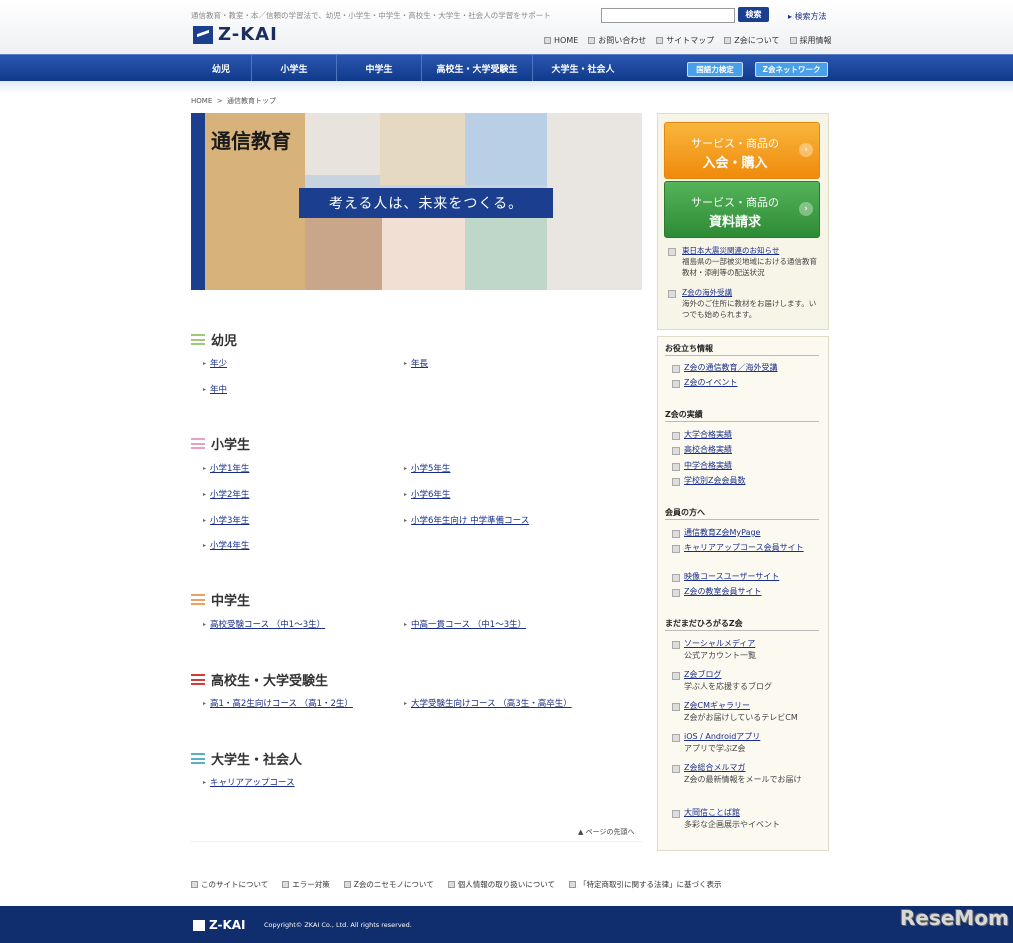  Describe the element at coordinates (752, 481) in the screenshot. I see `sidebar-link-label: 学校別Z会会員数` at that location.